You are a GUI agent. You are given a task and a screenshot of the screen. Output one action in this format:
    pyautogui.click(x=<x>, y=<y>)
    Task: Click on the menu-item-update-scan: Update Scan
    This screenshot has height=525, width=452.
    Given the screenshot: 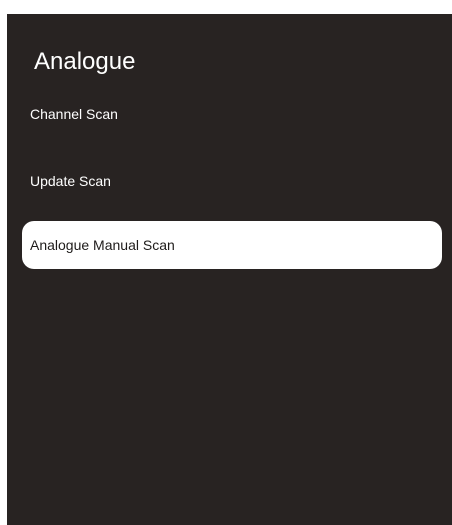 What is the action you would take?
    pyautogui.click(x=232, y=180)
    